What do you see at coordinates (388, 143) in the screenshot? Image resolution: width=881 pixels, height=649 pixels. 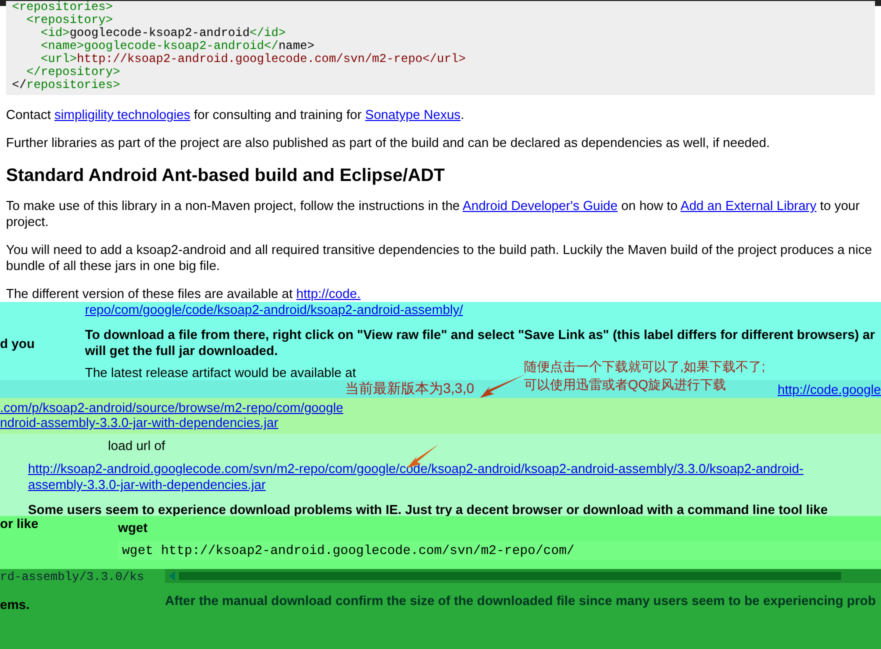 I see `paragraph: Further libraries as part of the project are also published as part of the build and can be declared as dependencies as well, if needed.` at bounding box center [388, 143].